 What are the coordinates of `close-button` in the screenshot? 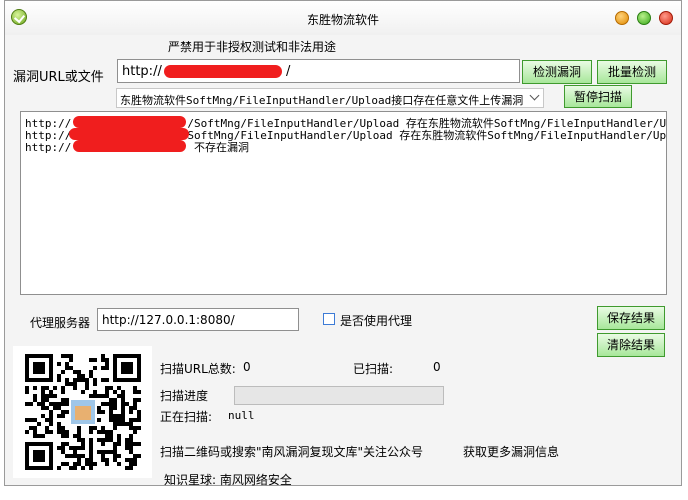 It's located at (666, 18).